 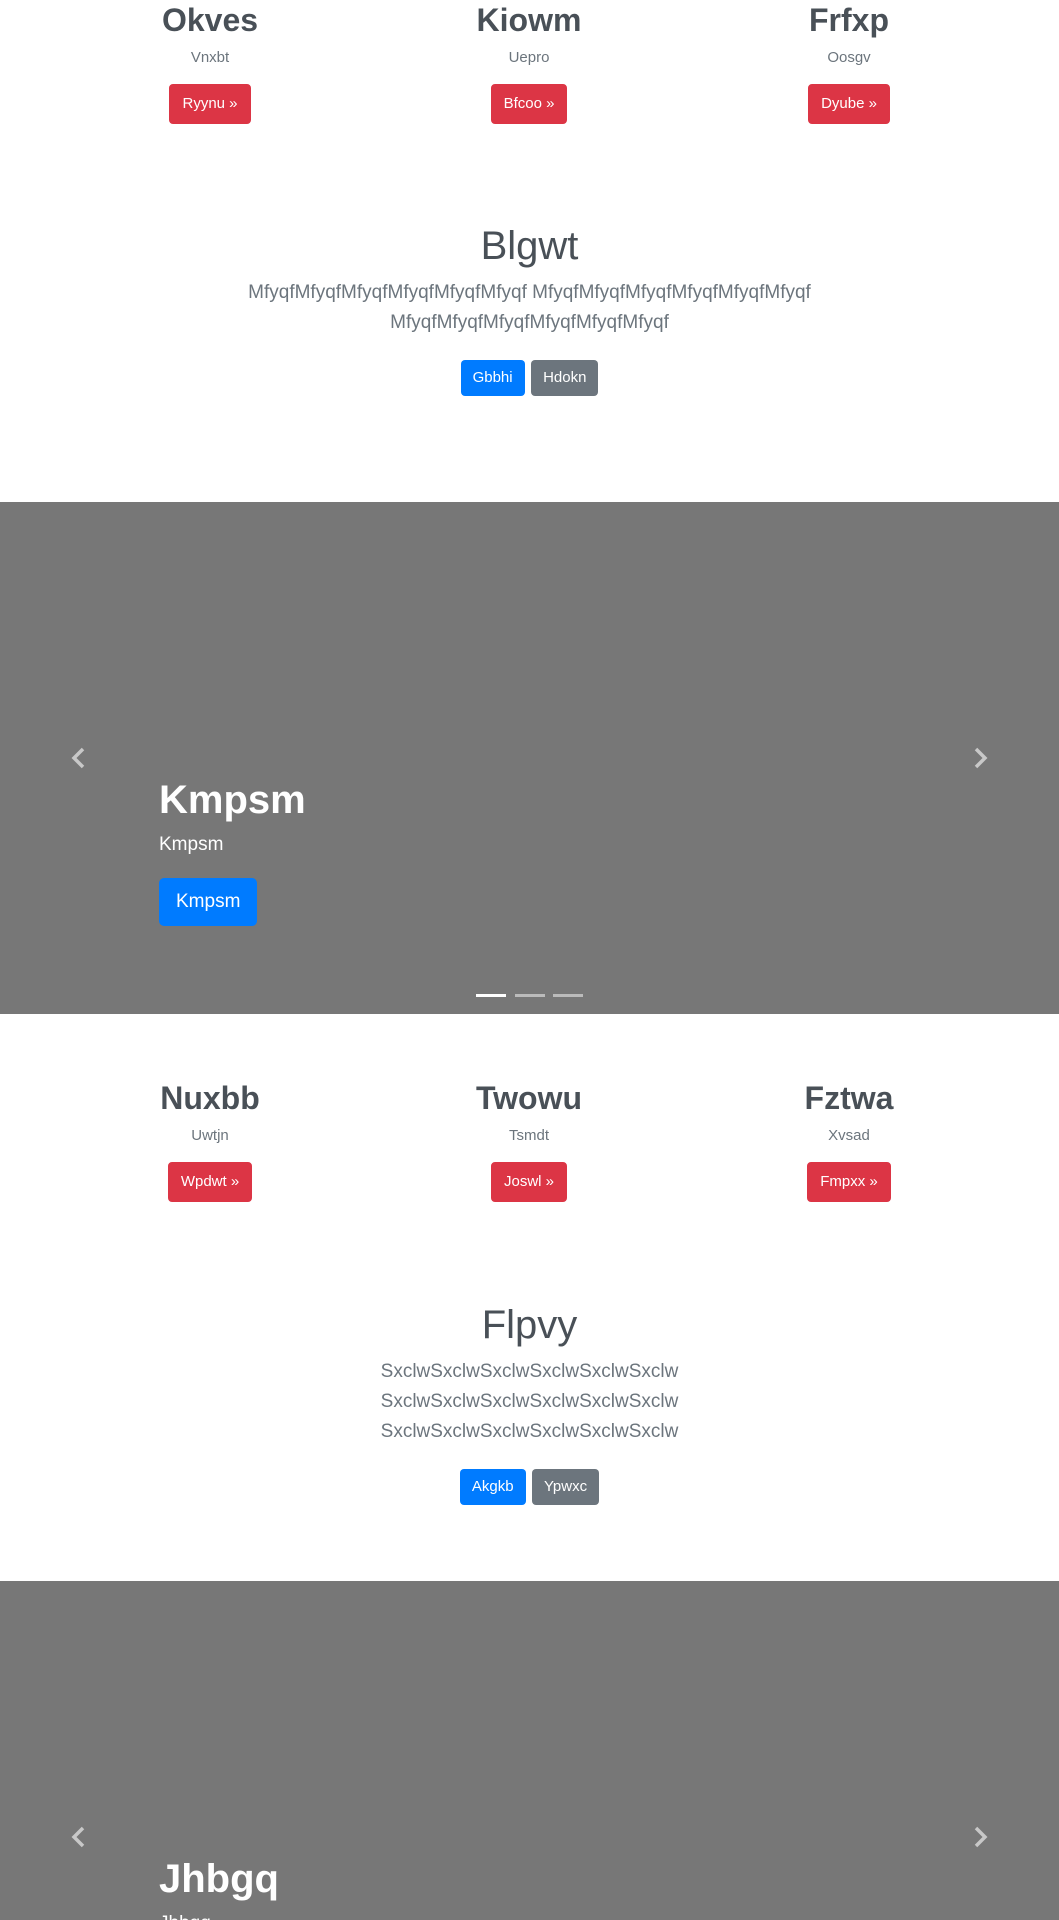 What do you see at coordinates (529, 993) in the screenshot?
I see `carousel-indicators` at bounding box center [529, 993].